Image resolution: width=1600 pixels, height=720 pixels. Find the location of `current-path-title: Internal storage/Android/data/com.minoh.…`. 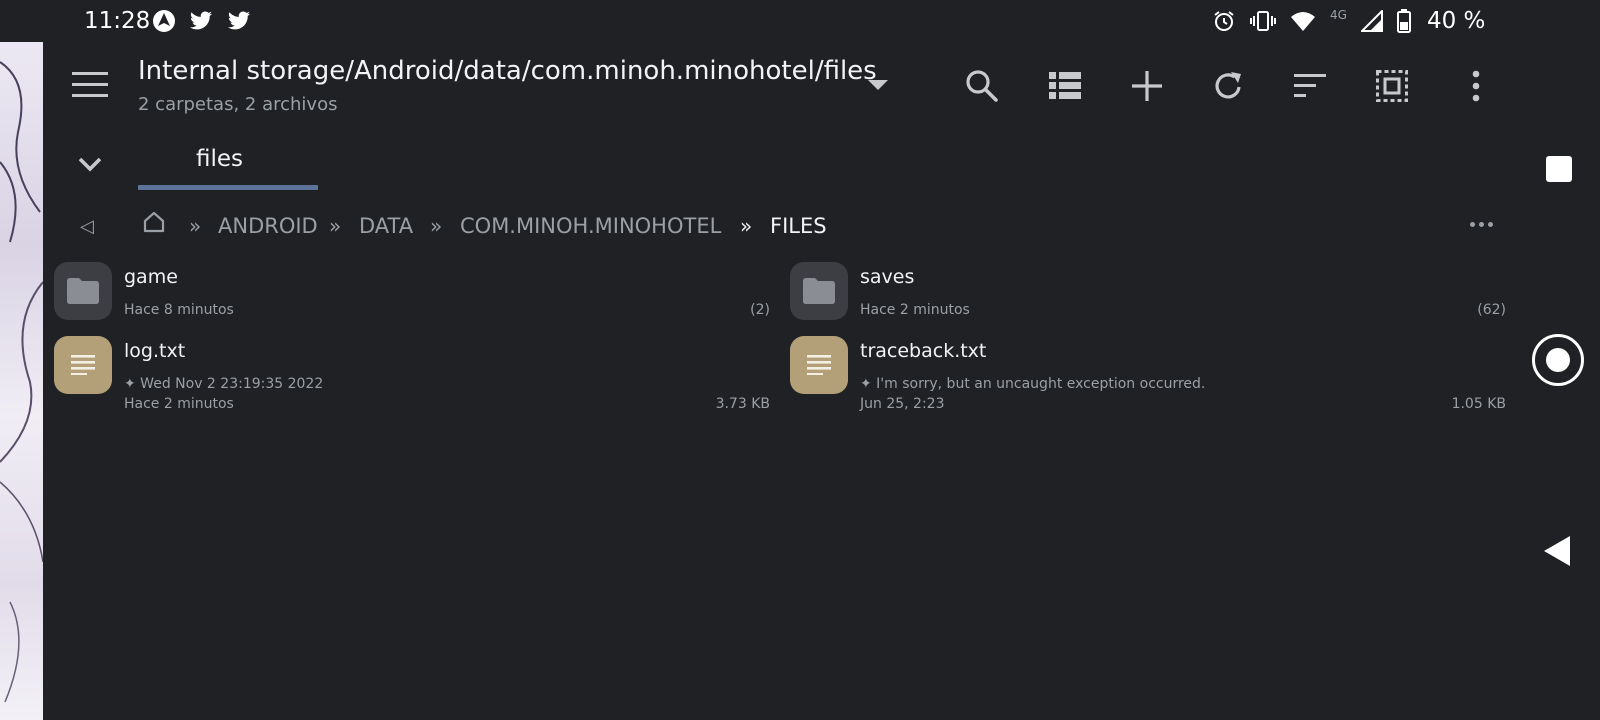

current-path-title: Internal storage/Android/data/com.minoh.… is located at coordinates (507, 71).